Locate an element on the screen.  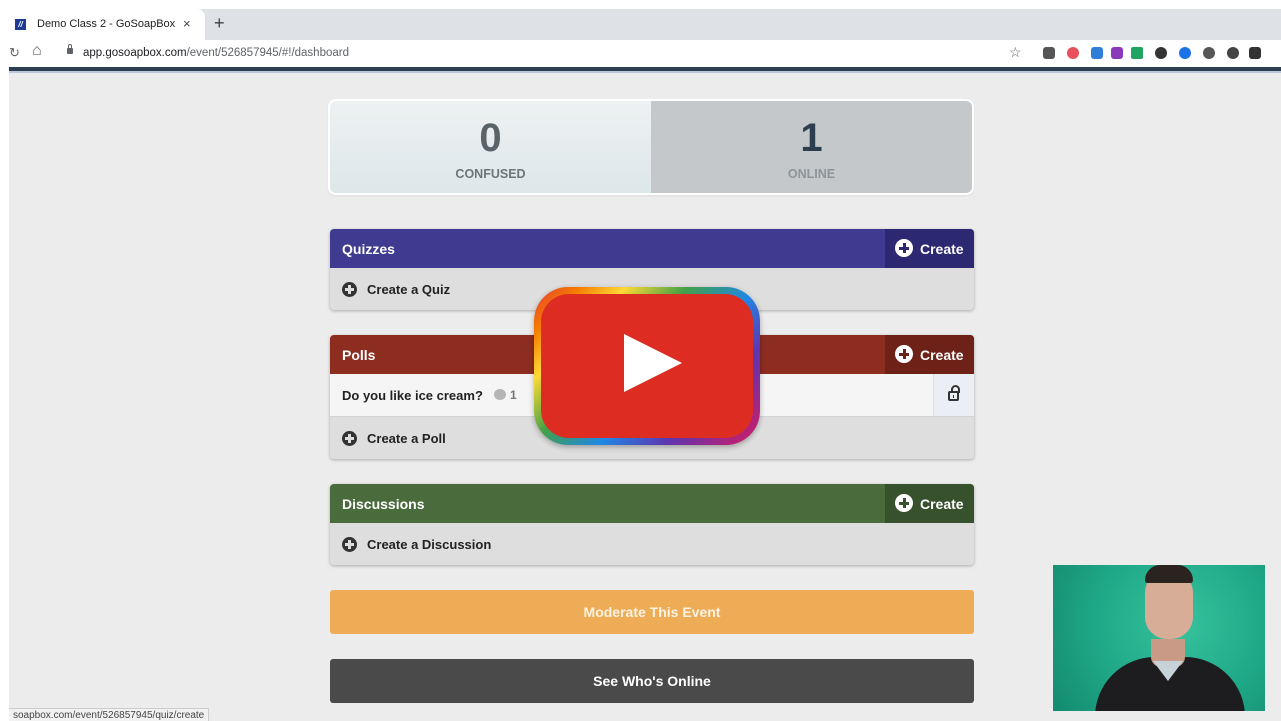
polls-title: Polls is located at coordinates (359, 355).